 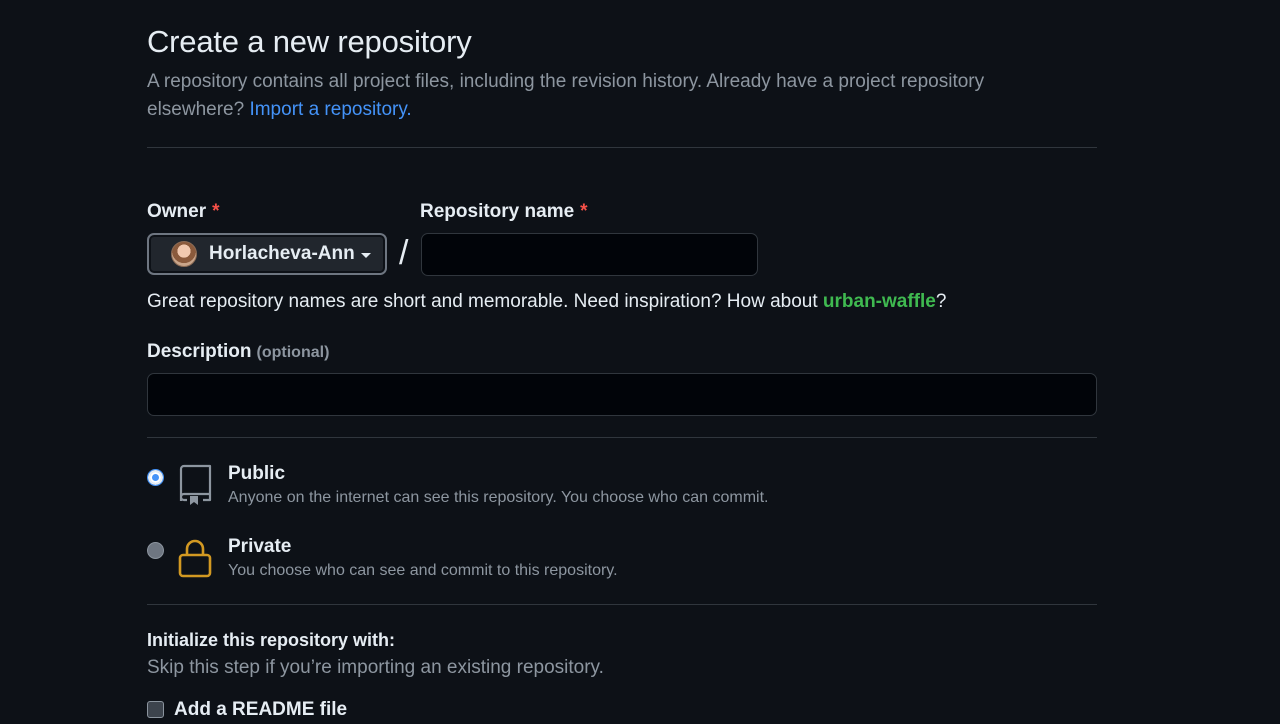 I want to click on repository-name-label: Repository name *, so click(x=504, y=212).